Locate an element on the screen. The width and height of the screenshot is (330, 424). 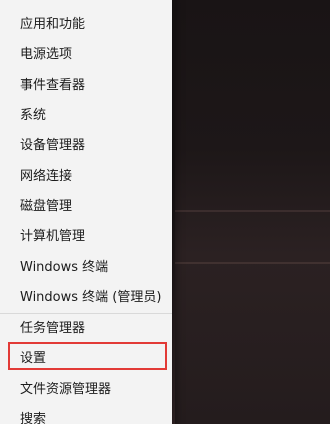
menu-item-windows-terminal: Windows 终端 is located at coordinates (86, 265).